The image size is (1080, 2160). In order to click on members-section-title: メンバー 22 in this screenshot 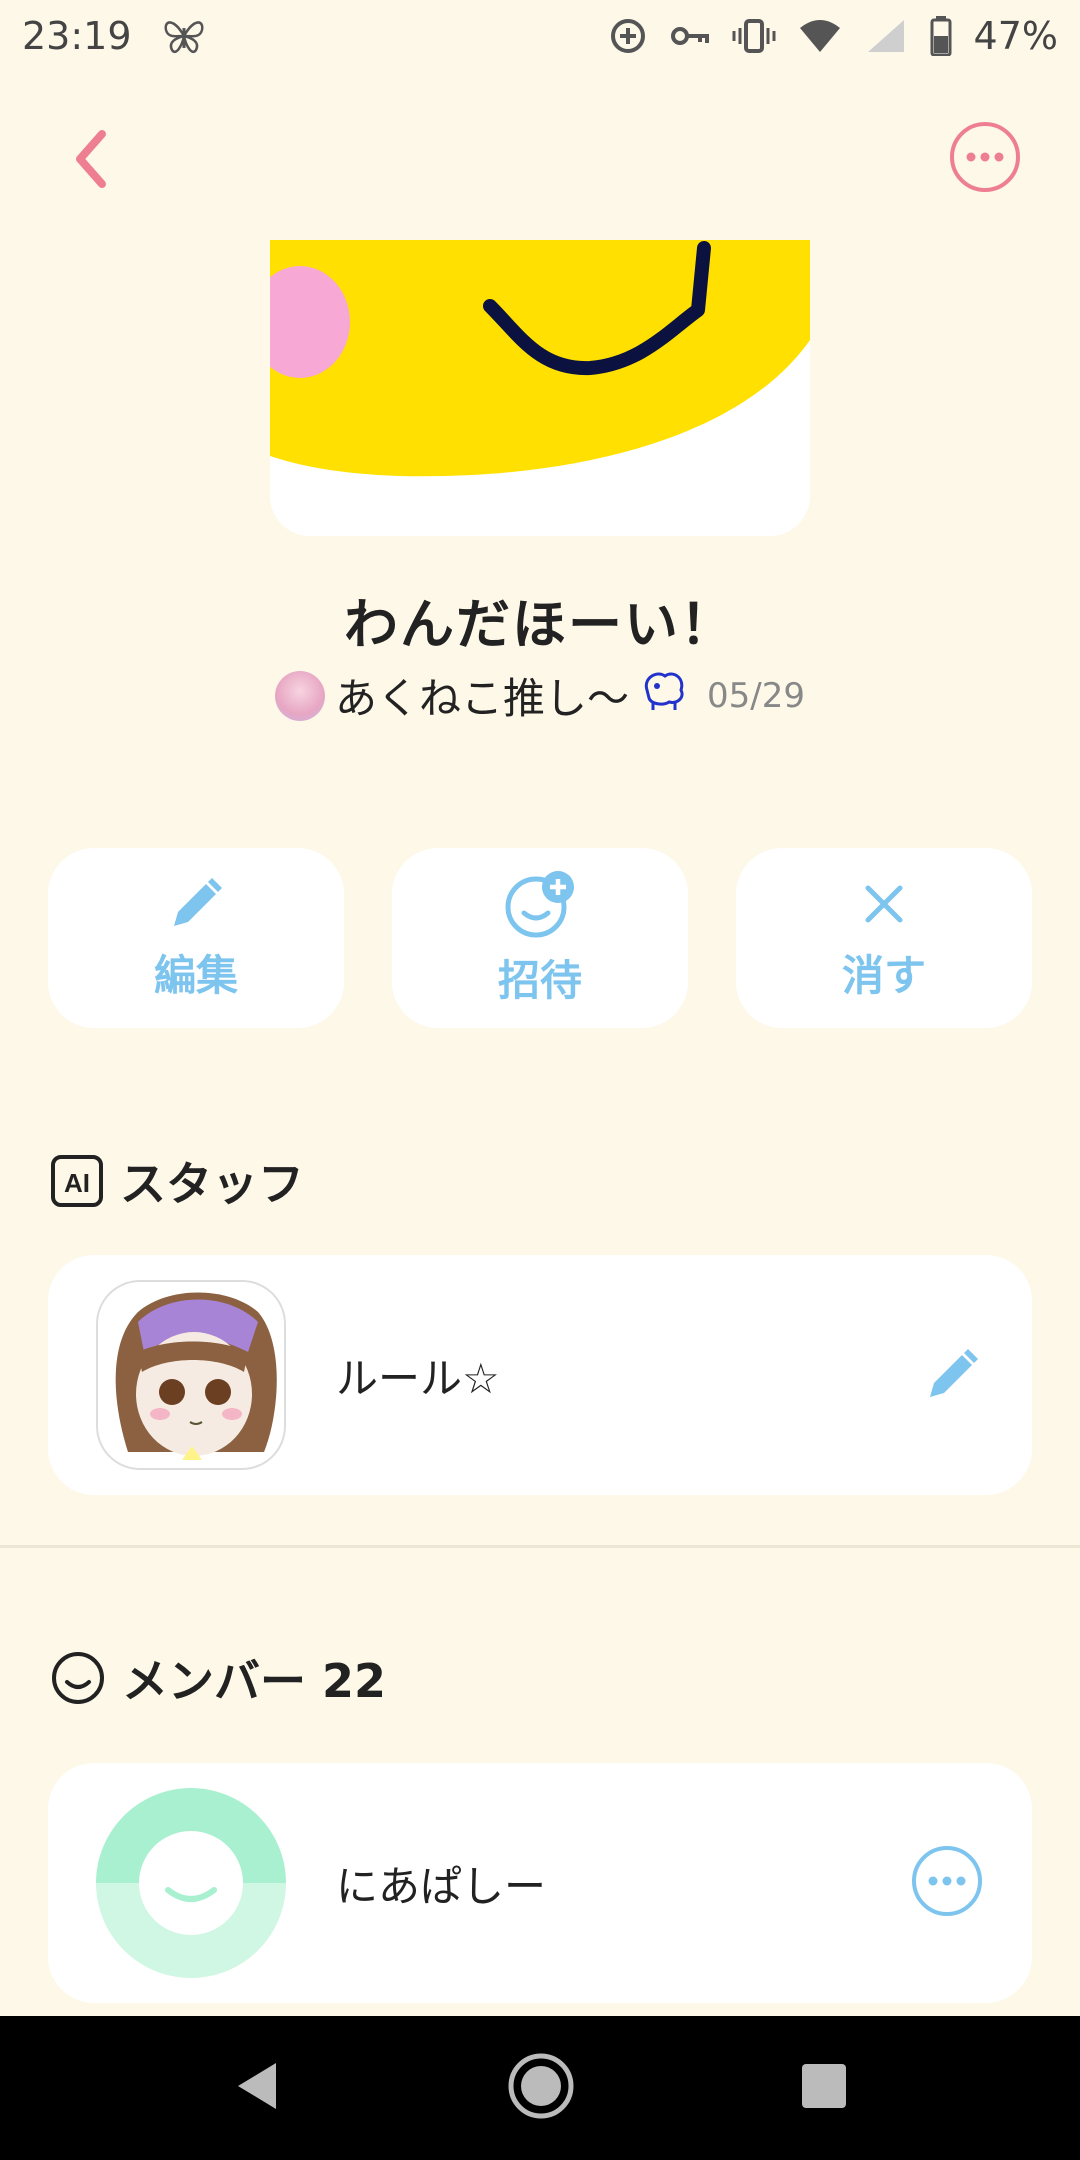, I will do `click(254, 1681)`.